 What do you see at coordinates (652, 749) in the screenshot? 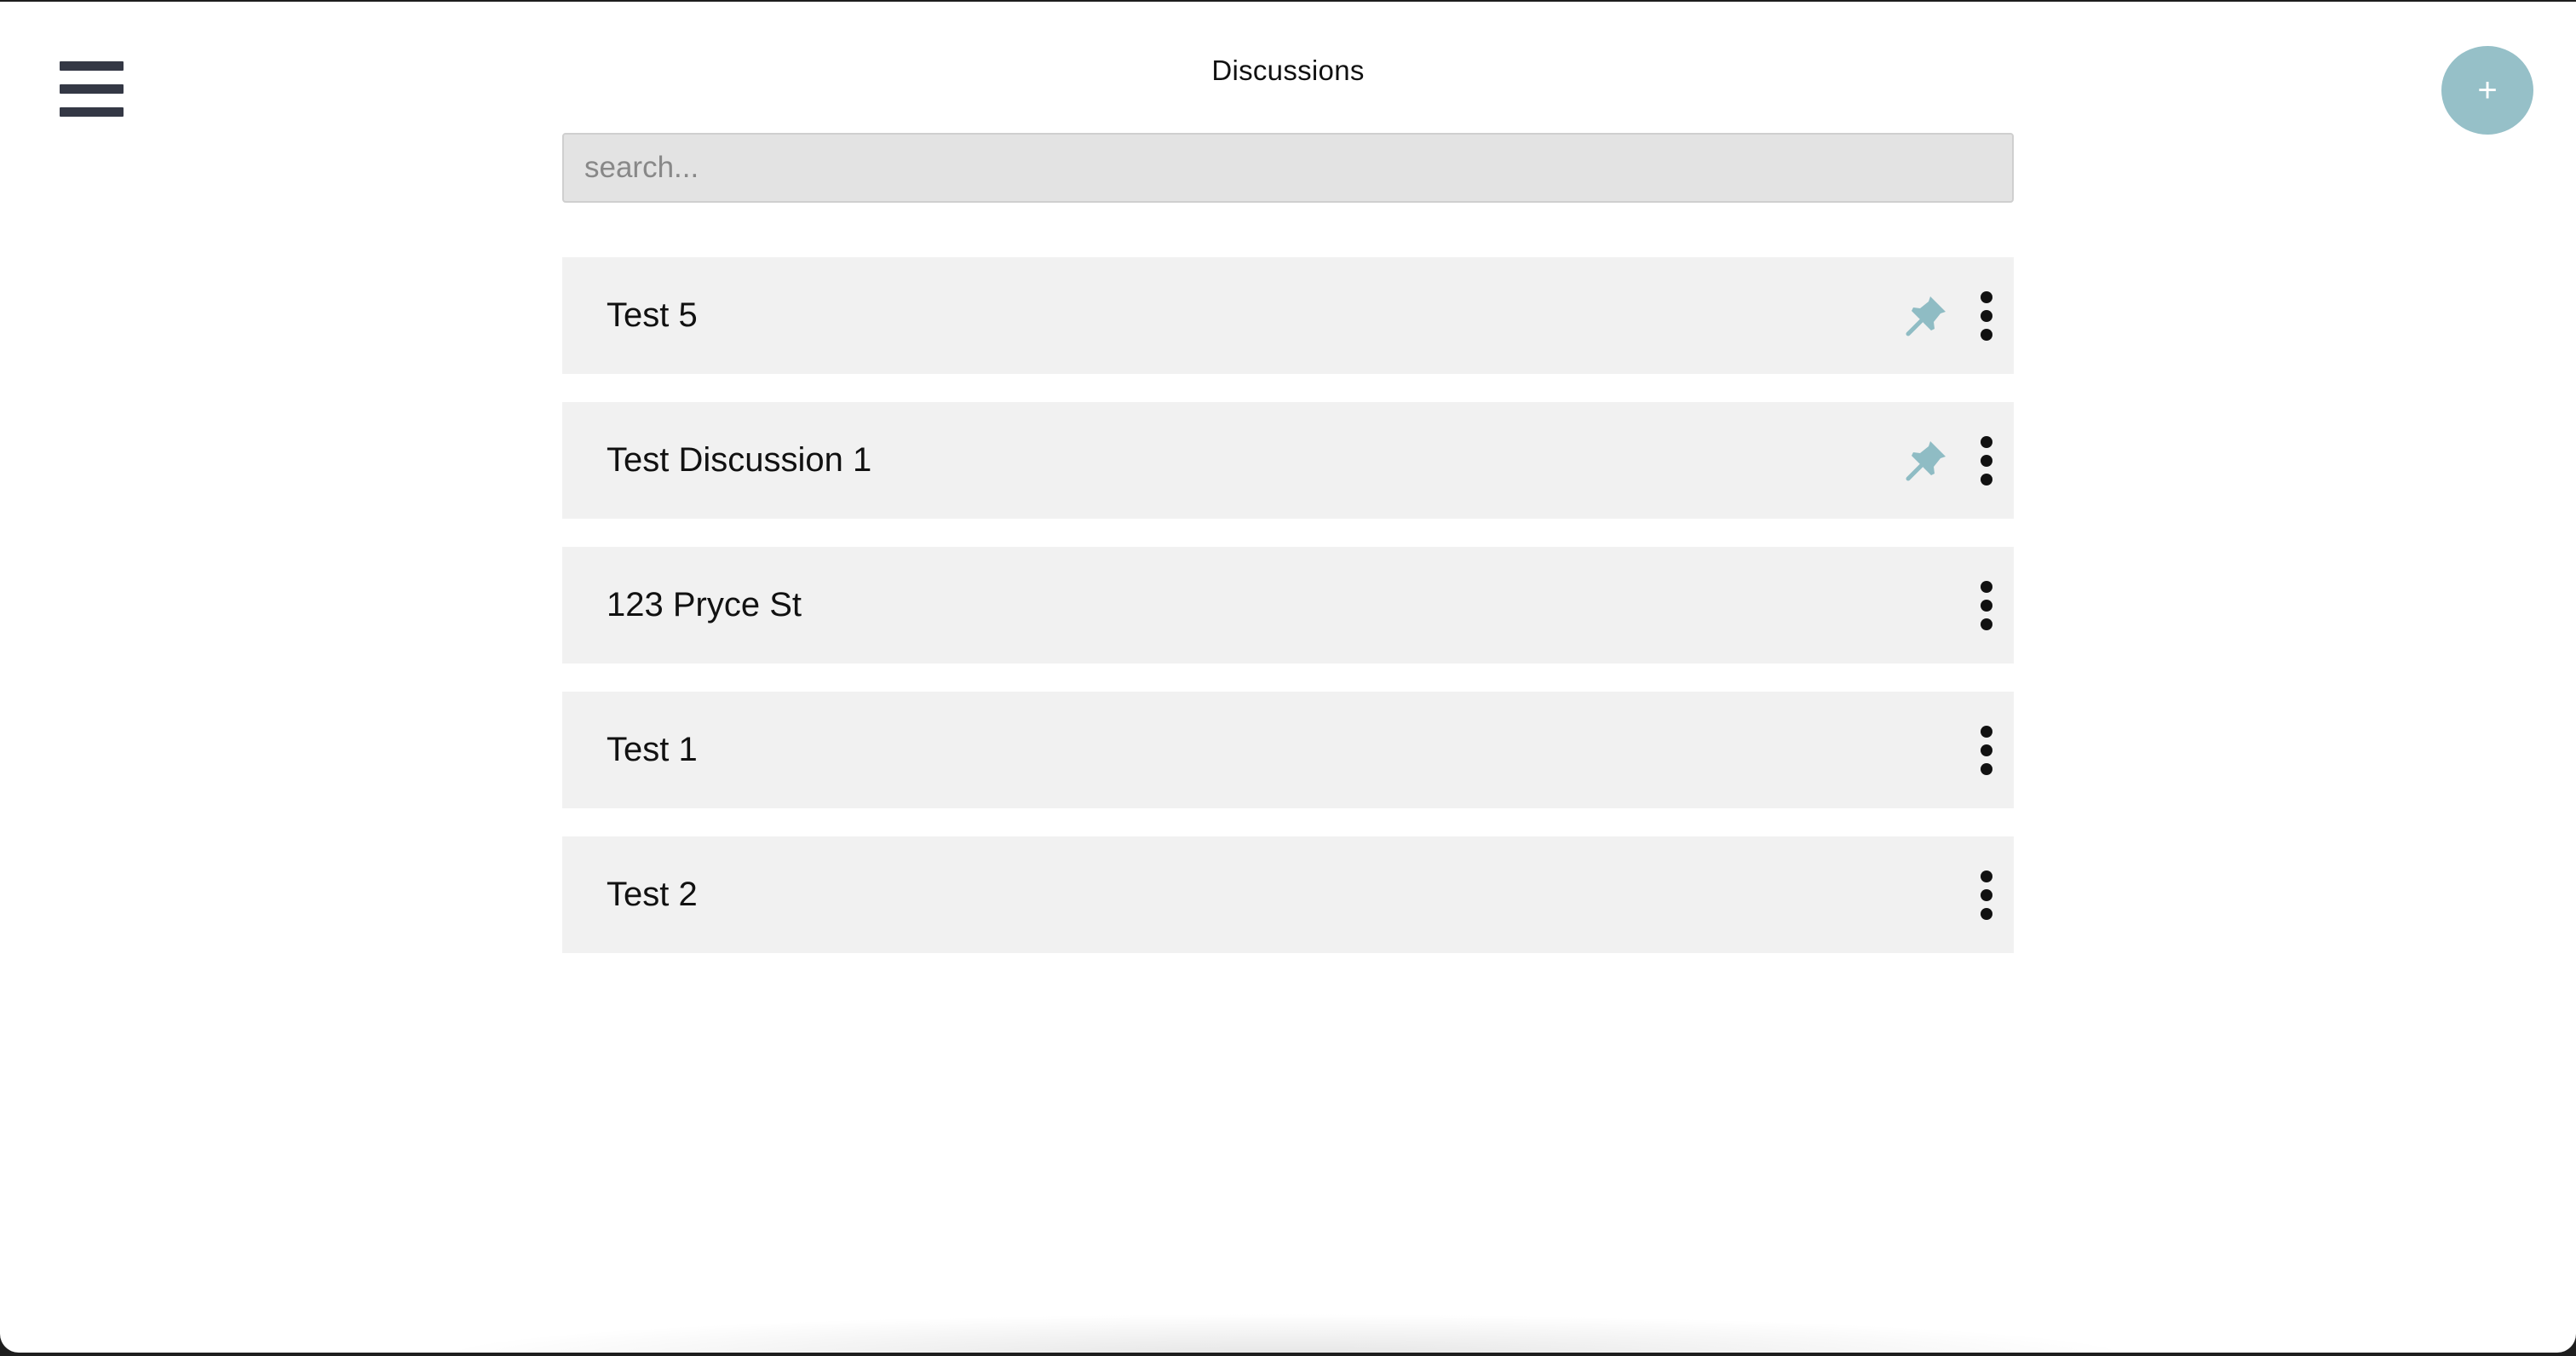
I see `discussion-title: Test 1` at bounding box center [652, 749].